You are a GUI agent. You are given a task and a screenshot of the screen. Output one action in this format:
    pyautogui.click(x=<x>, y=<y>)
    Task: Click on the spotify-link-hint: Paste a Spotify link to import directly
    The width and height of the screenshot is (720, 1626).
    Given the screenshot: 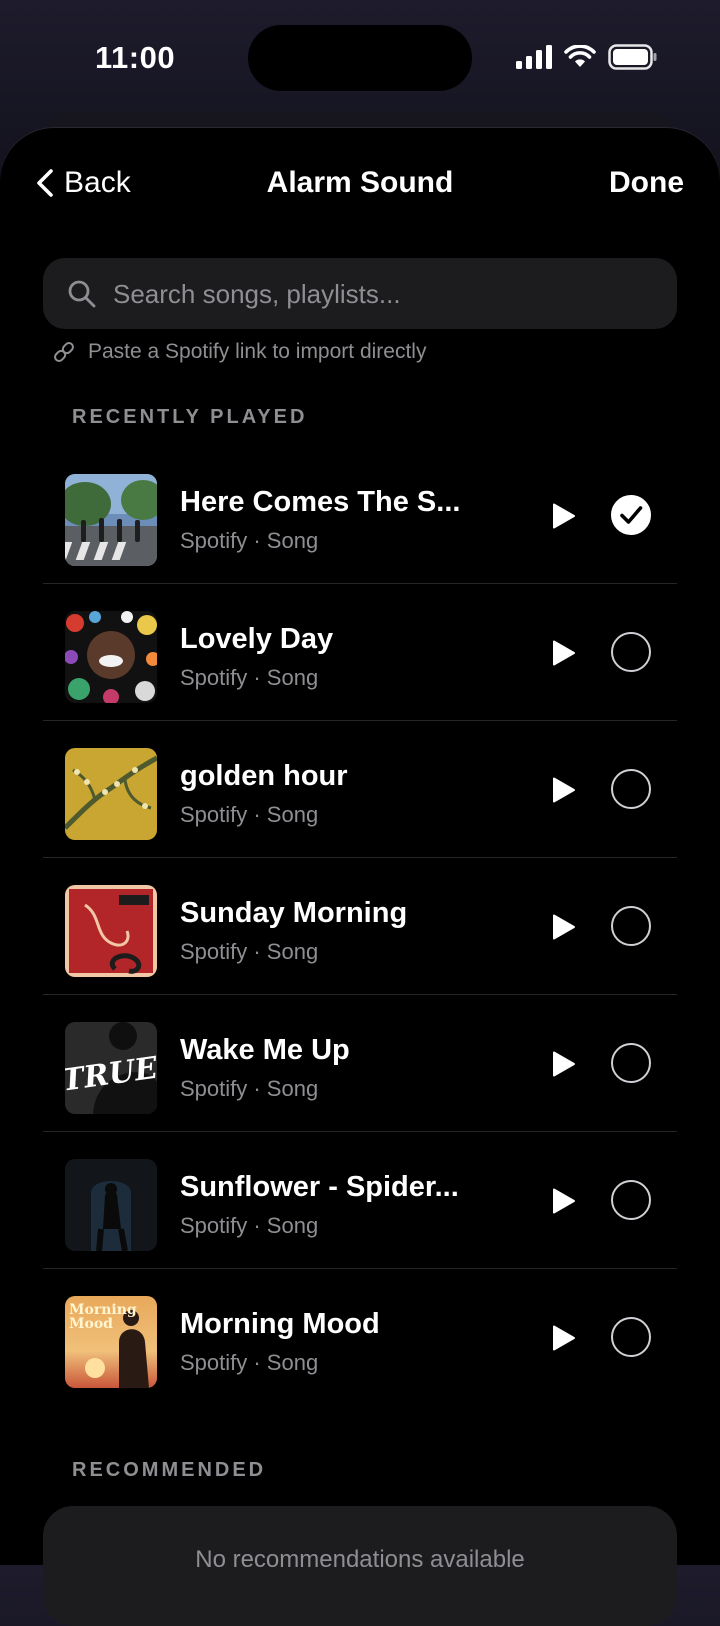 What is the action you would take?
    pyautogui.click(x=239, y=352)
    